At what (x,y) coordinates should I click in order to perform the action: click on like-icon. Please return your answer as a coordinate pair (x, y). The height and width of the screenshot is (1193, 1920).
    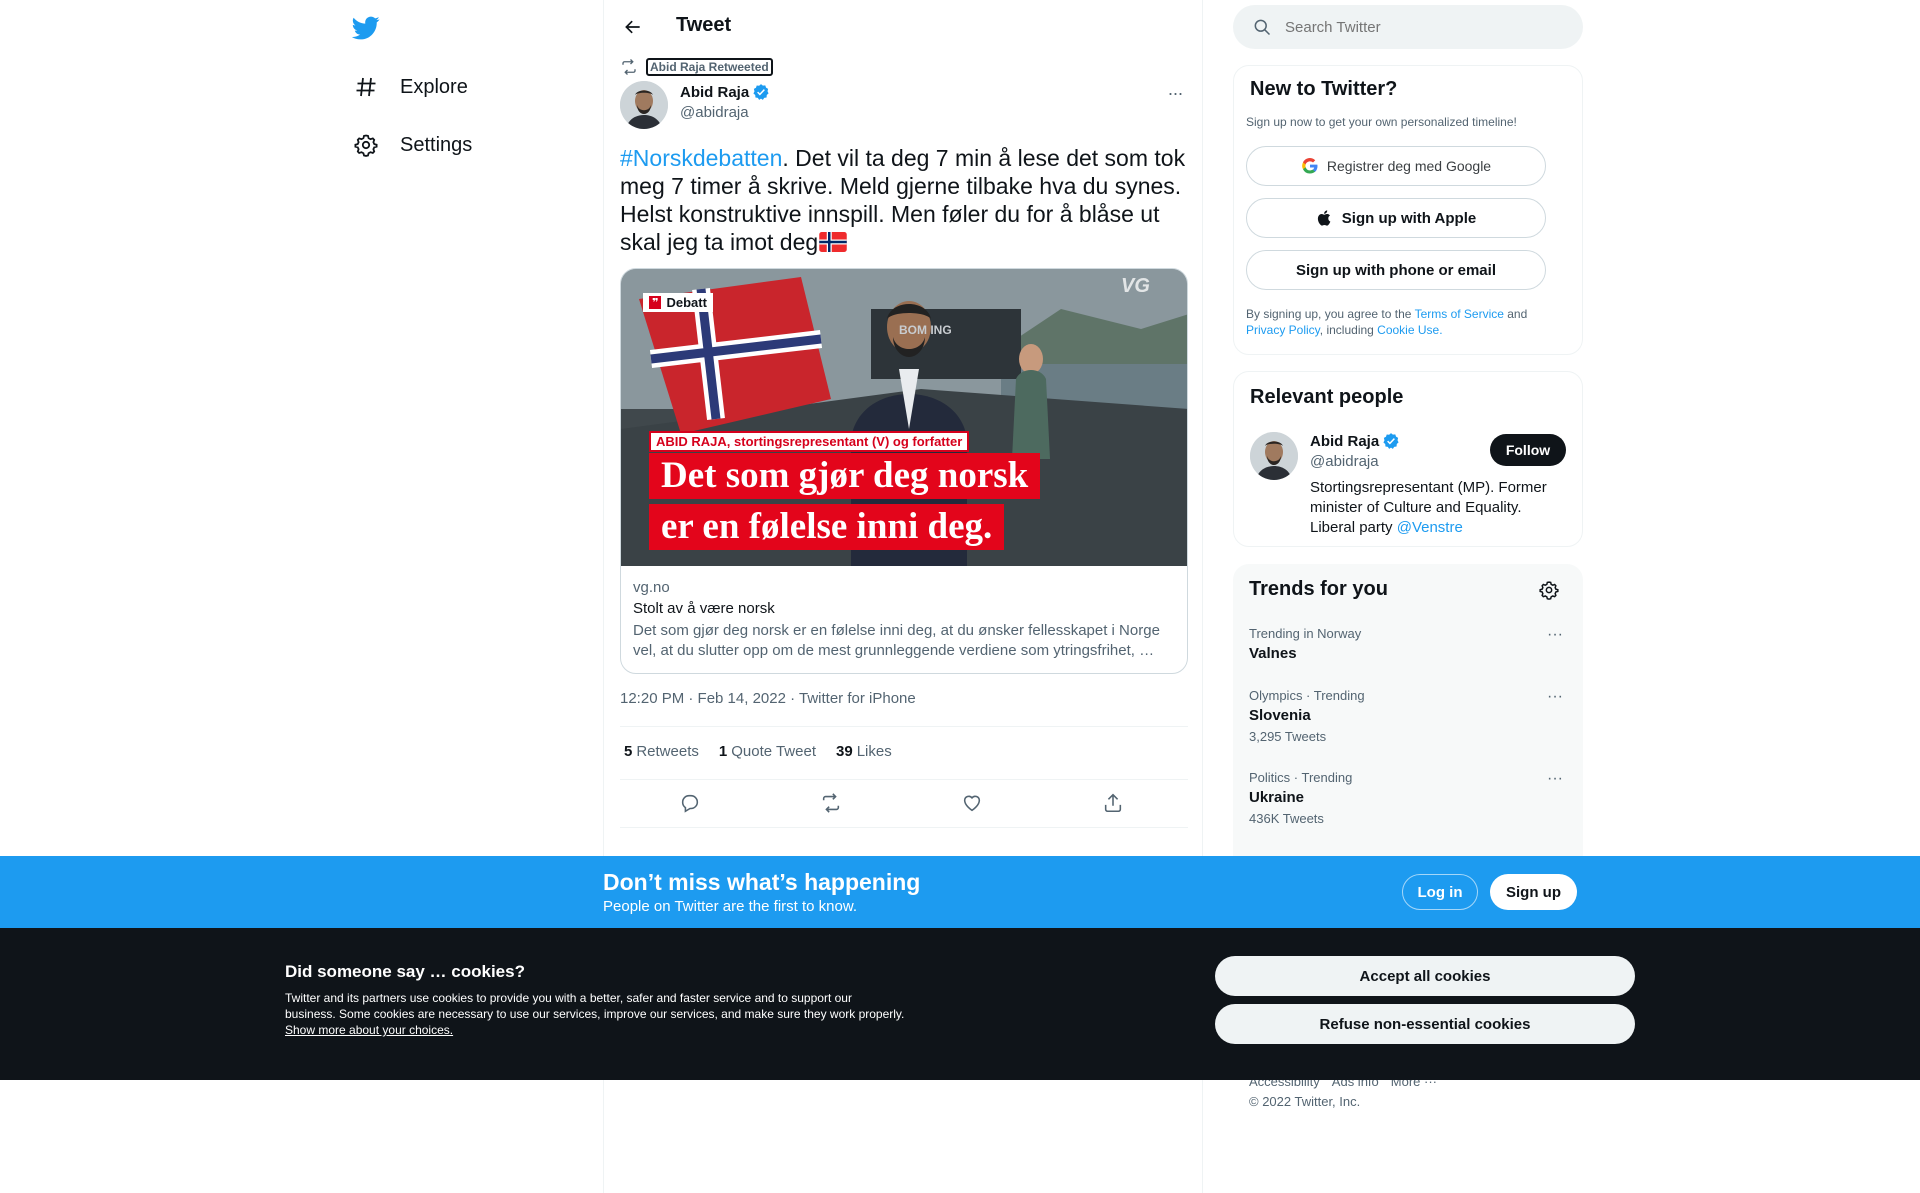
    Looking at the image, I should click on (972, 803).